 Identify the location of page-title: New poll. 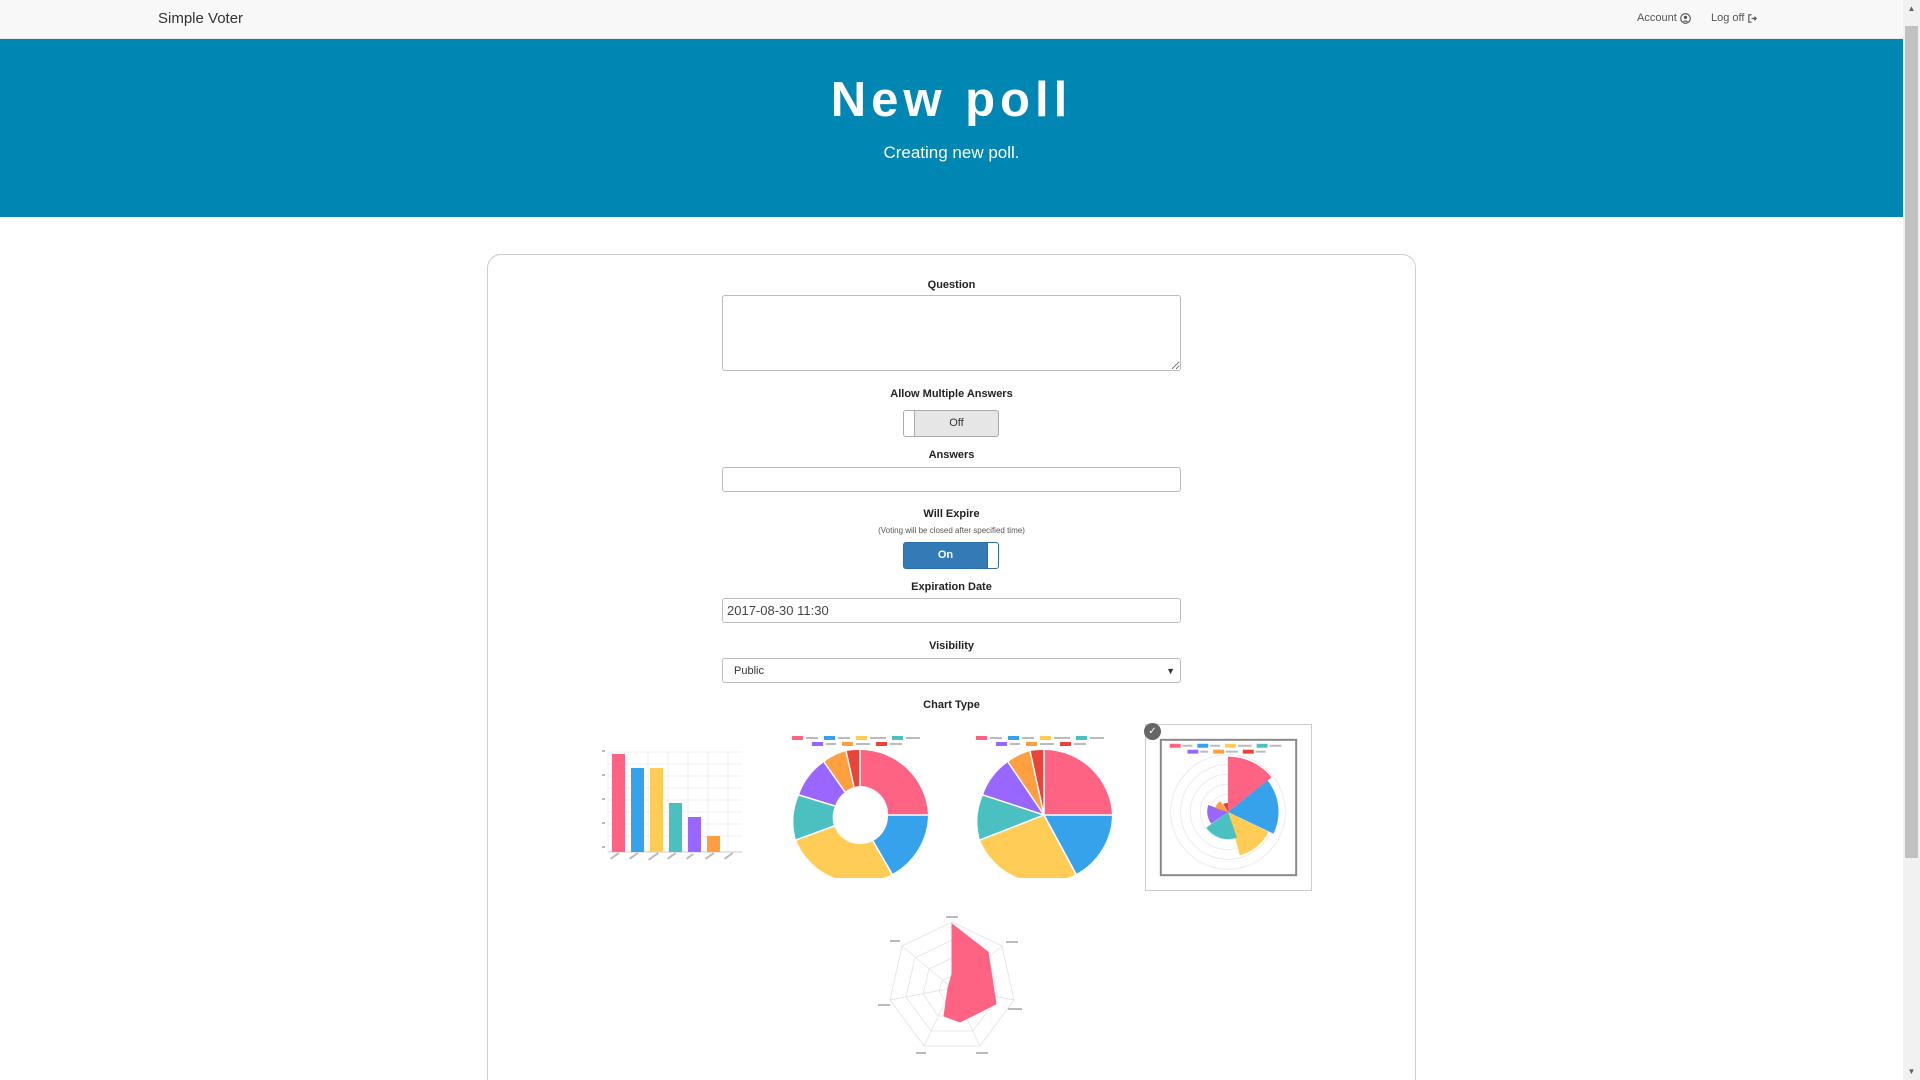
(951, 100).